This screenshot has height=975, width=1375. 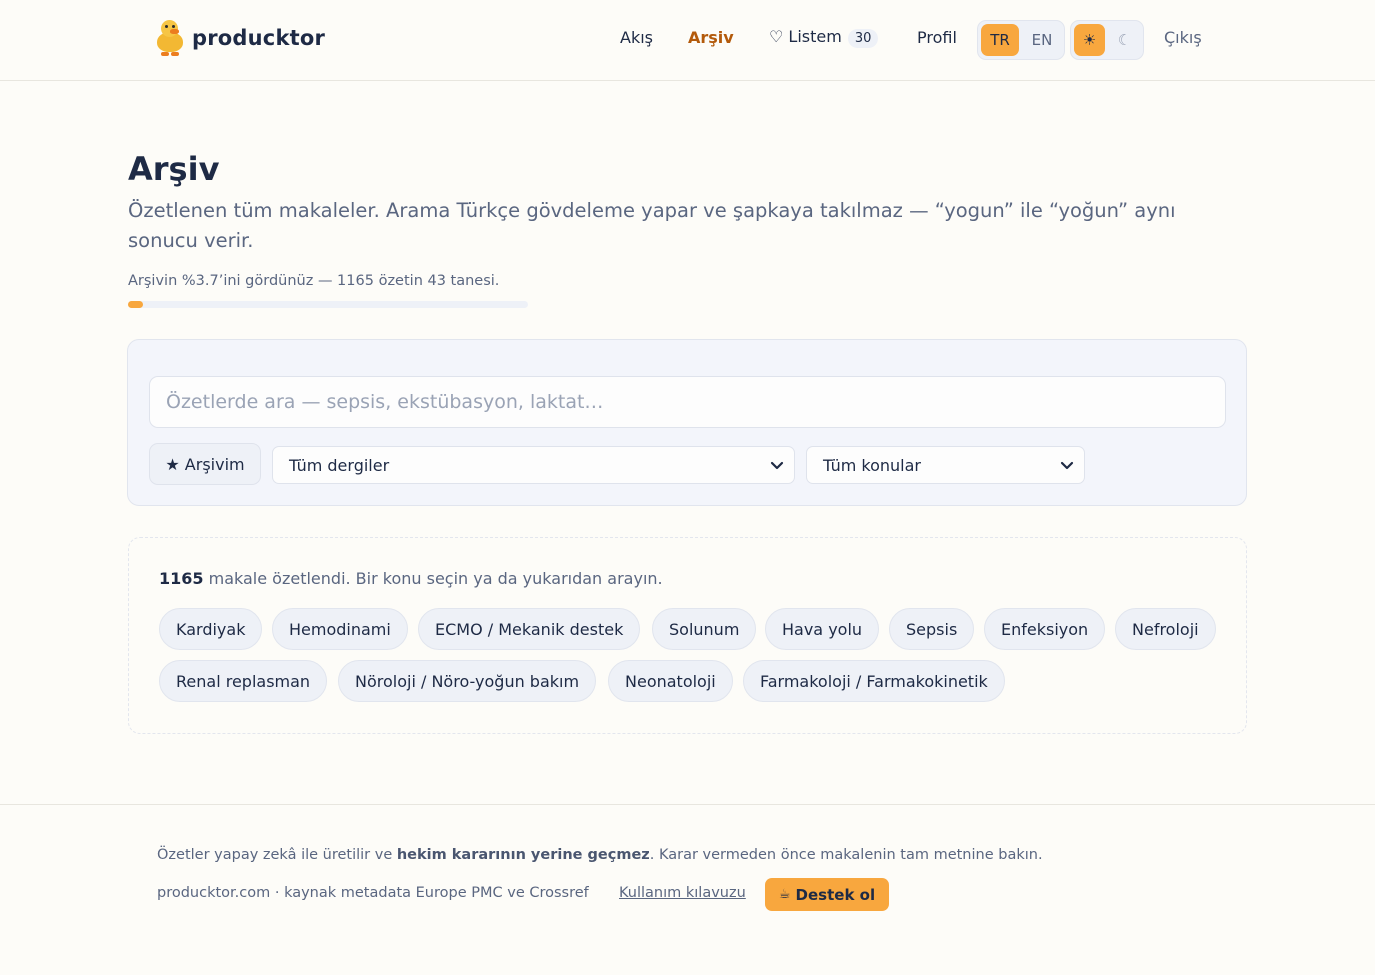 What do you see at coordinates (945, 465) in the screenshot?
I see `topic-select: Tüm konular` at bounding box center [945, 465].